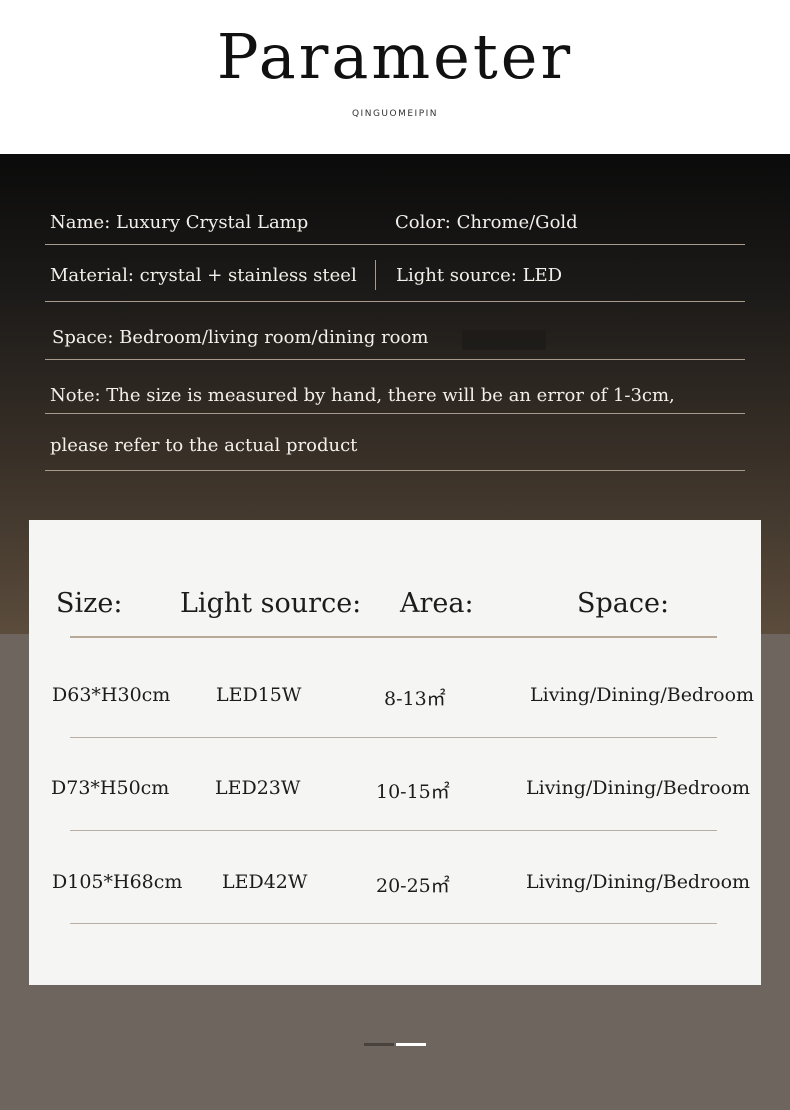  What do you see at coordinates (117, 882) in the screenshot?
I see `table-cell-size: D105*H68cm` at bounding box center [117, 882].